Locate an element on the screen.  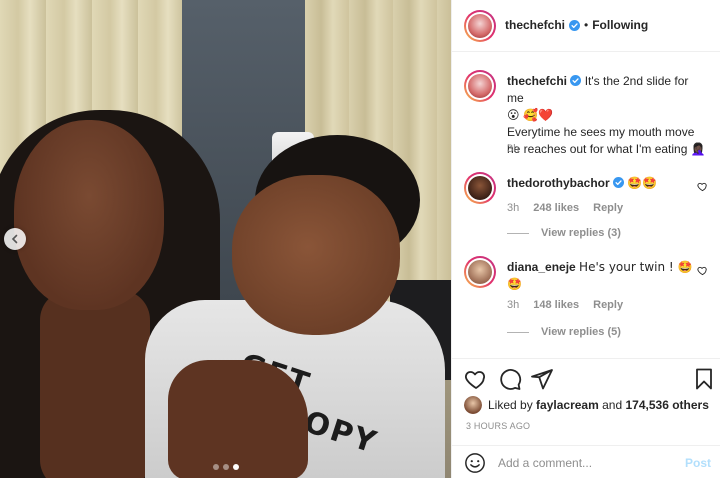
view-replies-button: View replies (3) is located at coordinates (564, 233).